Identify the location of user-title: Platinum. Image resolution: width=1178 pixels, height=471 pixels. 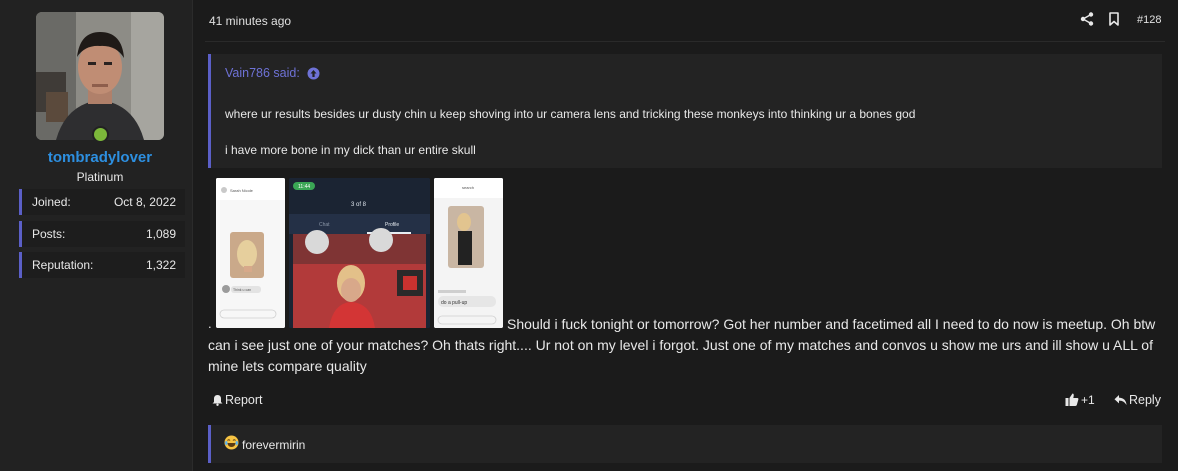
(100, 177).